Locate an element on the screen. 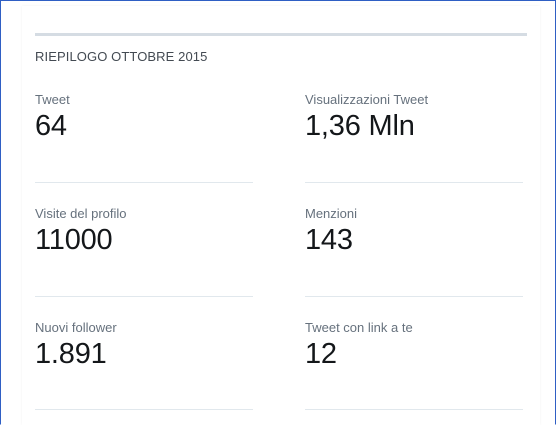 The width and height of the screenshot is (556, 425). stat-profile-visits: Visite del profilo 11000 is located at coordinates (81, 231).